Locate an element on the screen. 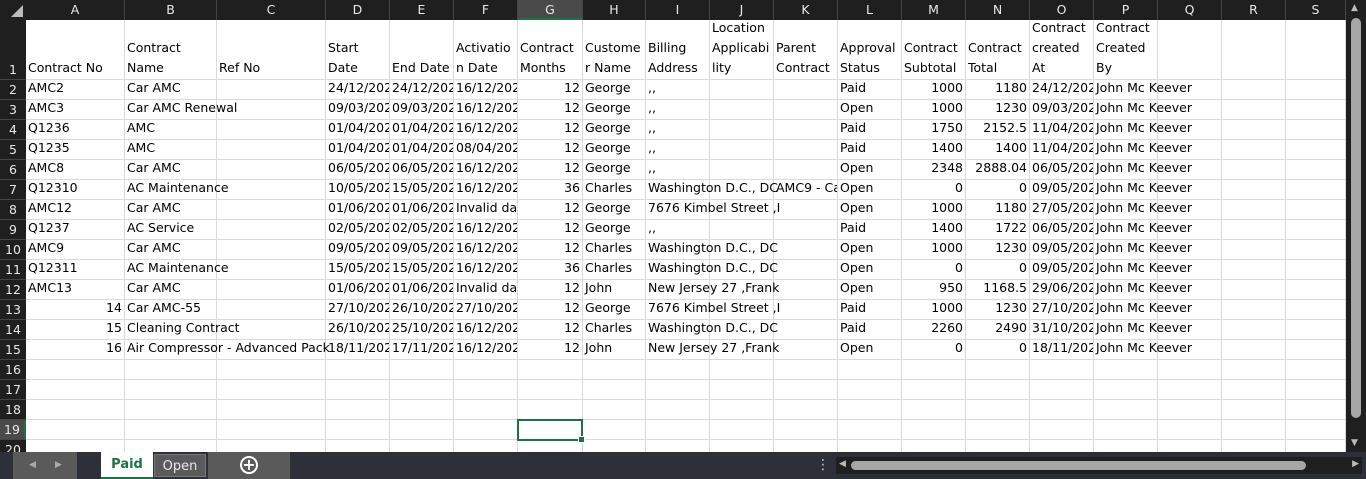  cell-S18 is located at coordinates (1316, 410).